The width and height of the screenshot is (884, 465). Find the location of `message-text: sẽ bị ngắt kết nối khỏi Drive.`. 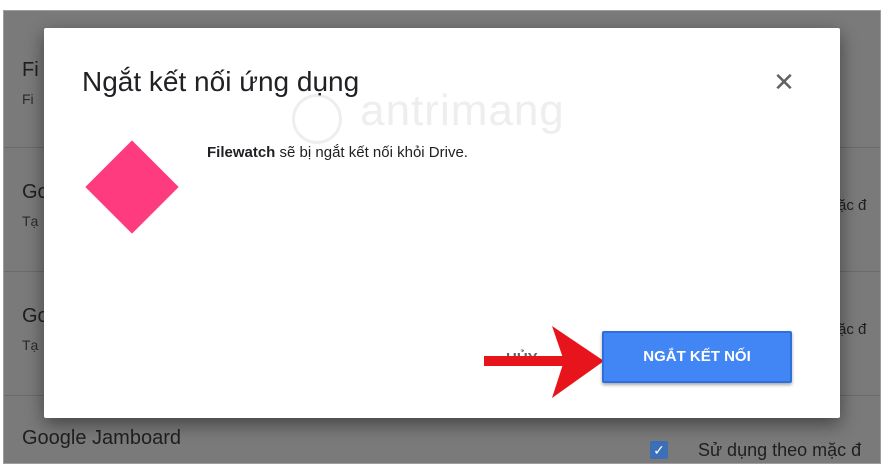

message-text: sẽ bị ngắt kết nối khỏi Drive. is located at coordinates (371, 152).